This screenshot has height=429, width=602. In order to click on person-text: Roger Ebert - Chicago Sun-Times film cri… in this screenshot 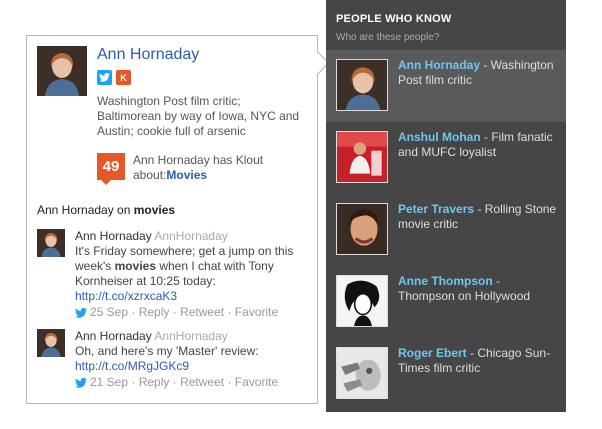, I will do `click(478, 361)`.